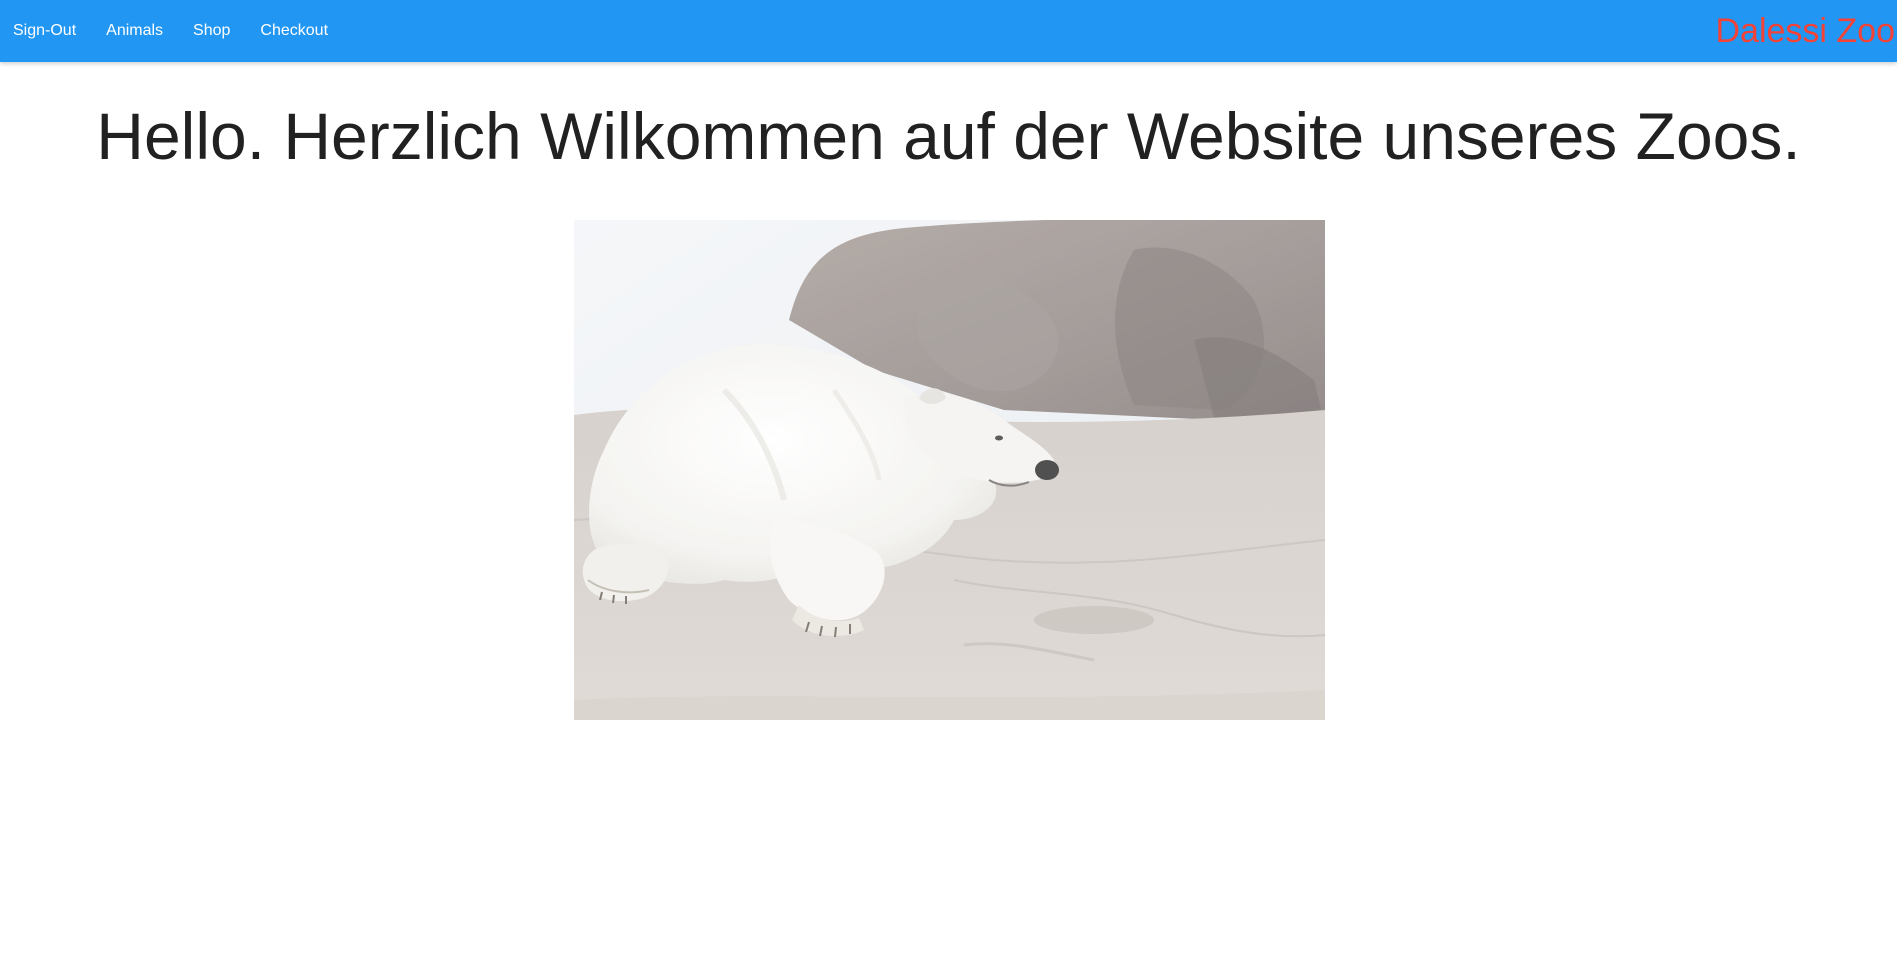 This screenshot has height=967, width=1897. What do you see at coordinates (134, 31) in the screenshot?
I see `nav-link-animals: Animals` at bounding box center [134, 31].